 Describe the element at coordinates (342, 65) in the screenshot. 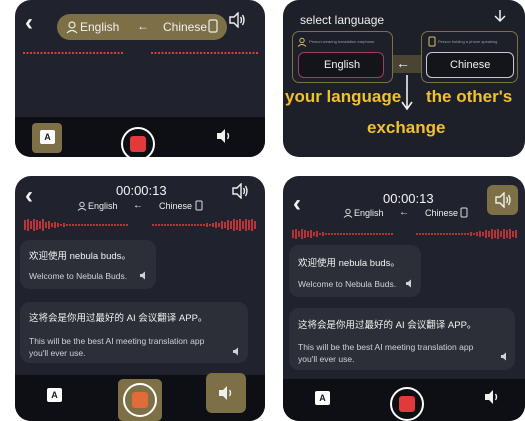

I see `english-button-label: English` at that location.